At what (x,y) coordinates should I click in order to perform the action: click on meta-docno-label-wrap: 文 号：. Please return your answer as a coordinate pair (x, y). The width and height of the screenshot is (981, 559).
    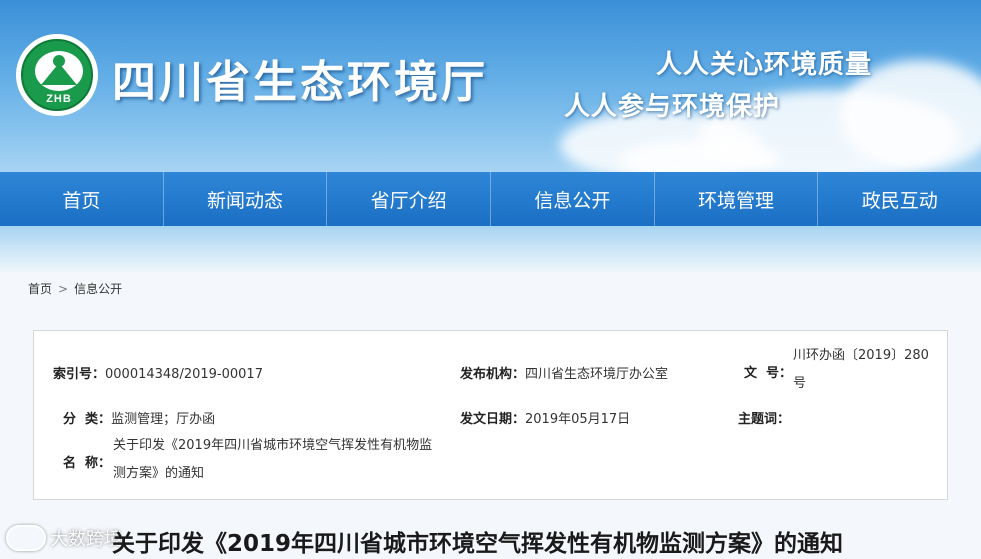
    Looking at the image, I should click on (768, 371).